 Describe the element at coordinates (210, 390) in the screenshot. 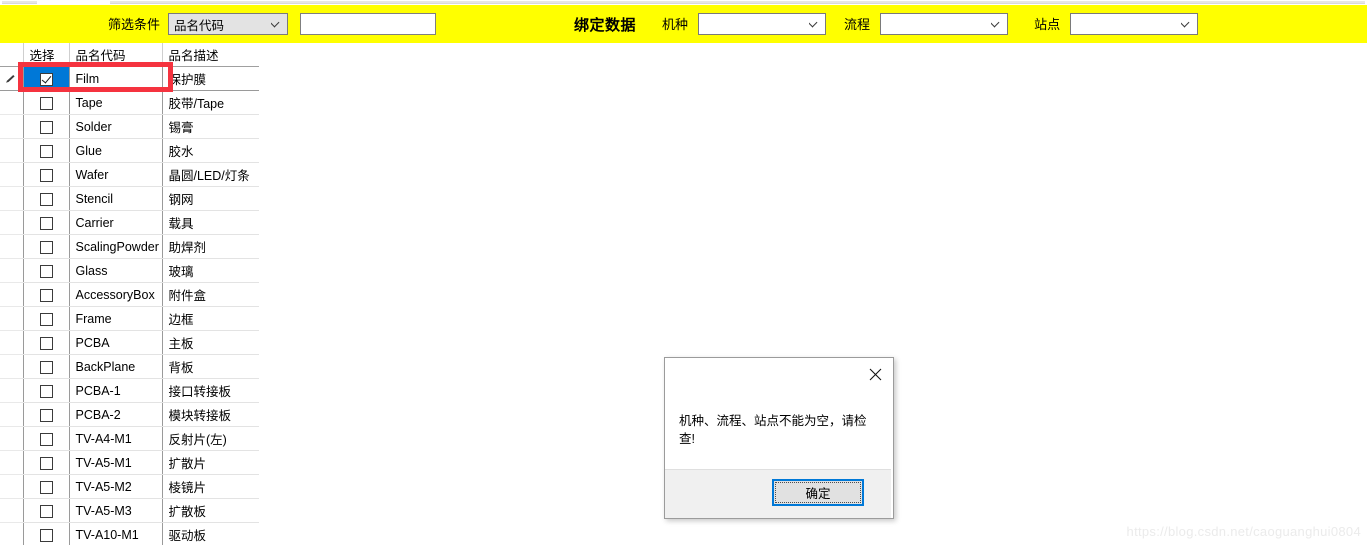

I see `cell-product-desc: 接口转接板` at that location.